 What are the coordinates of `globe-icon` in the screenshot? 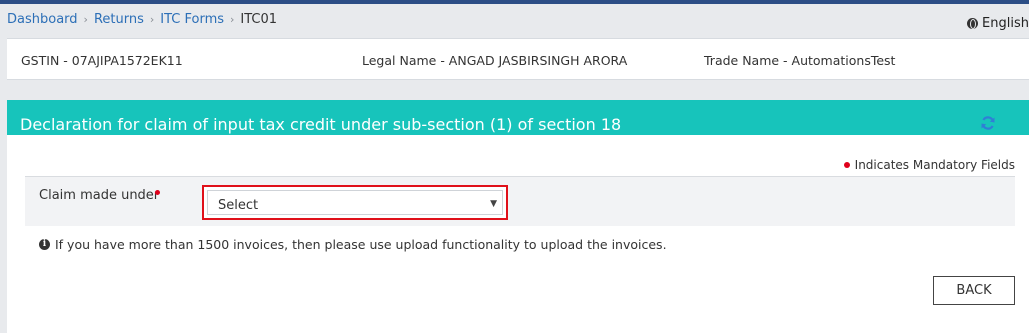 It's located at (973, 23).